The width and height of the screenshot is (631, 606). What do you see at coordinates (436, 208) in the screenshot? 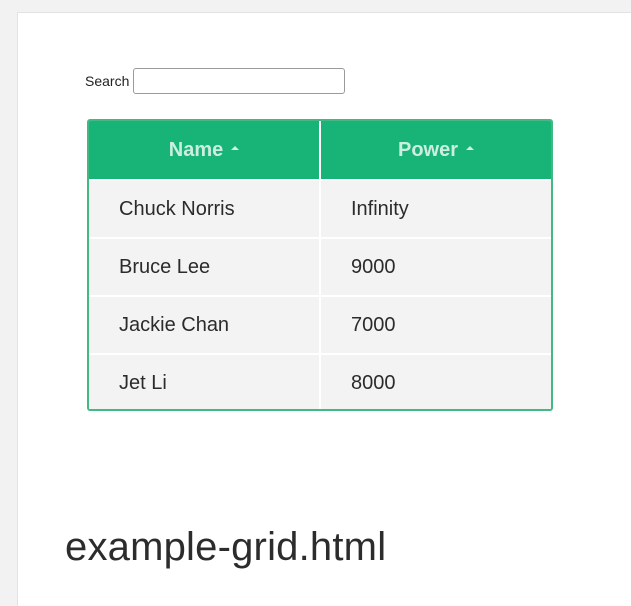
I see `cell-power: Infinity` at bounding box center [436, 208].